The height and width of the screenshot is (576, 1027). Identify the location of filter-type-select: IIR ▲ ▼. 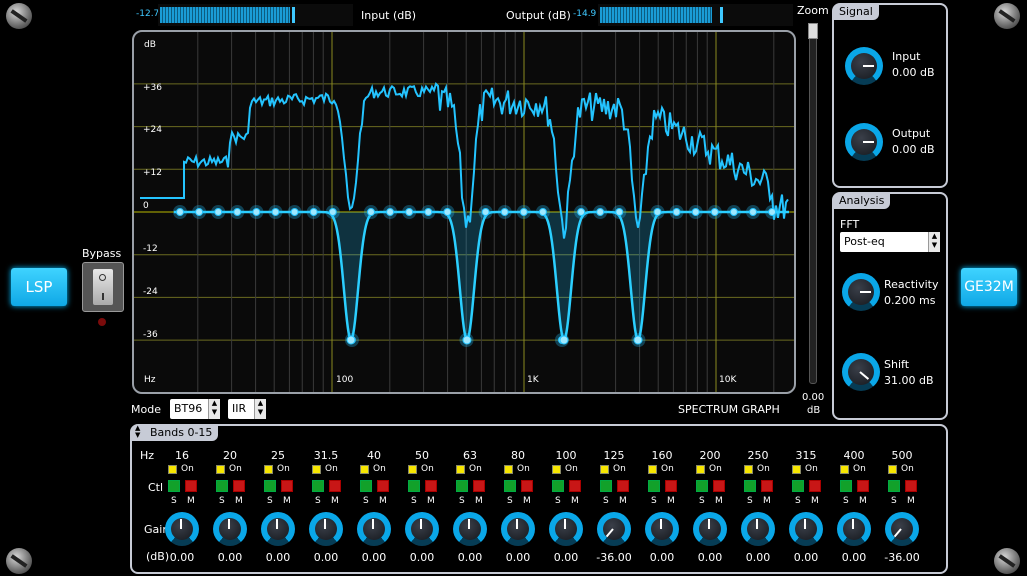
(247, 409).